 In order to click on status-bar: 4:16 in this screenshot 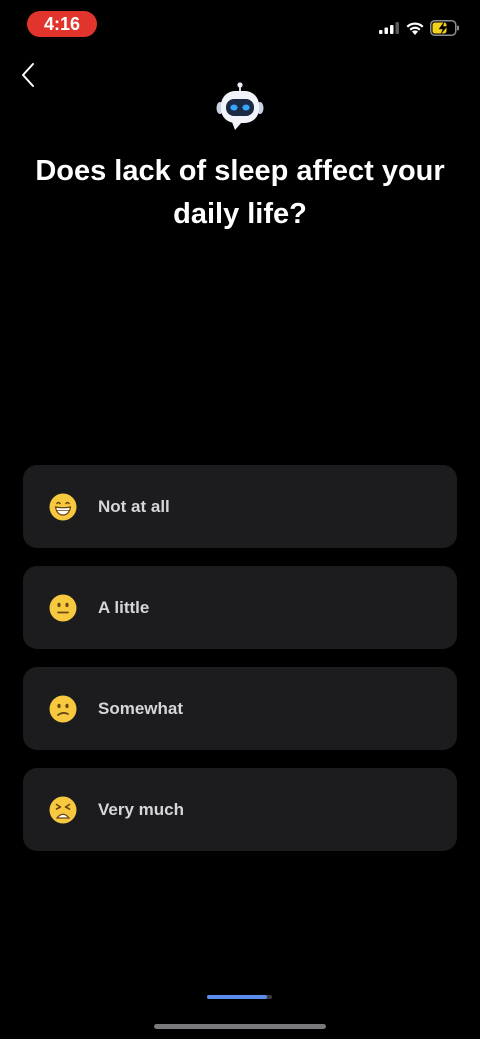, I will do `click(240, 24)`.